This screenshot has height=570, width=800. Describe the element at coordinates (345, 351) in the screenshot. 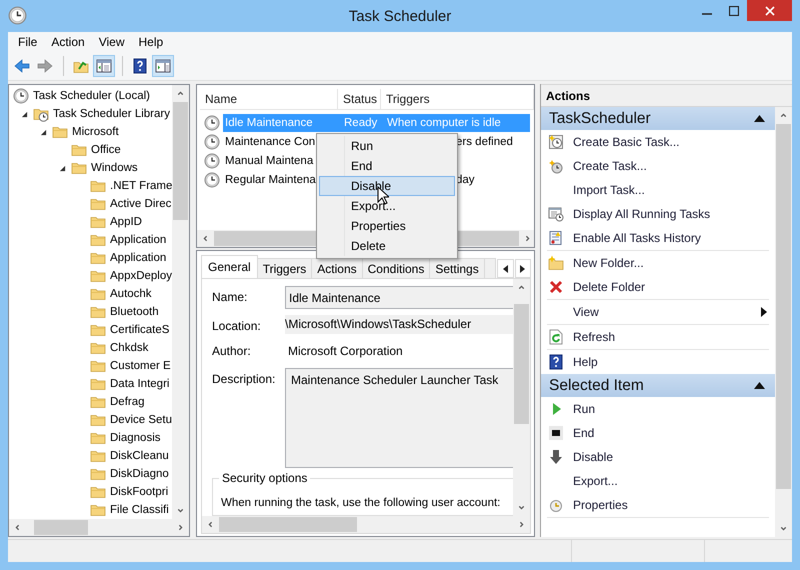

I see `author-value: Microsoft Corporation` at that location.